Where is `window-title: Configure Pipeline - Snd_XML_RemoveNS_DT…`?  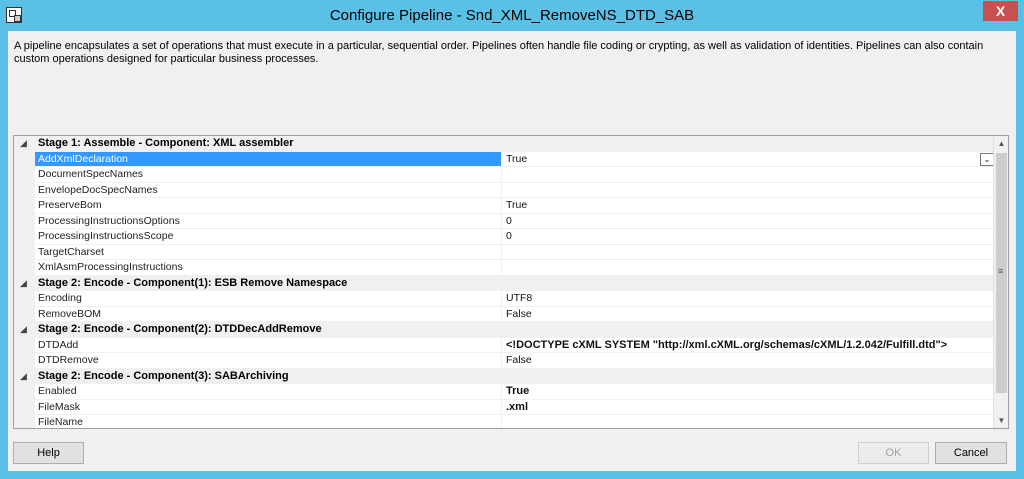 window-title: Configure Pipeline - Snd_XML_RemoveNS_DT… is located at coordinates (512, 15).